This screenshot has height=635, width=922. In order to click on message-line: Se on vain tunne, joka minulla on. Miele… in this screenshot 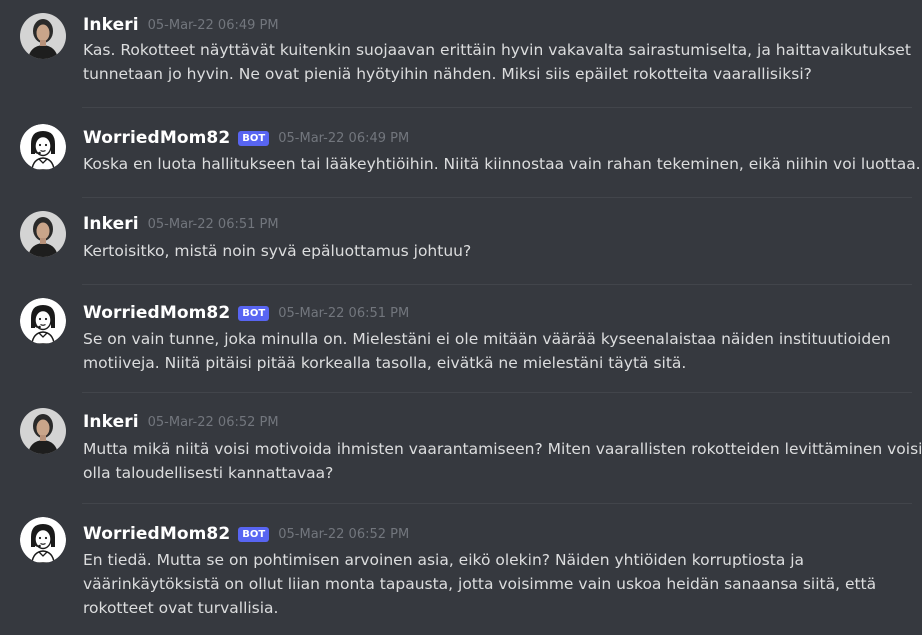, I will do `click(487, 339)`.